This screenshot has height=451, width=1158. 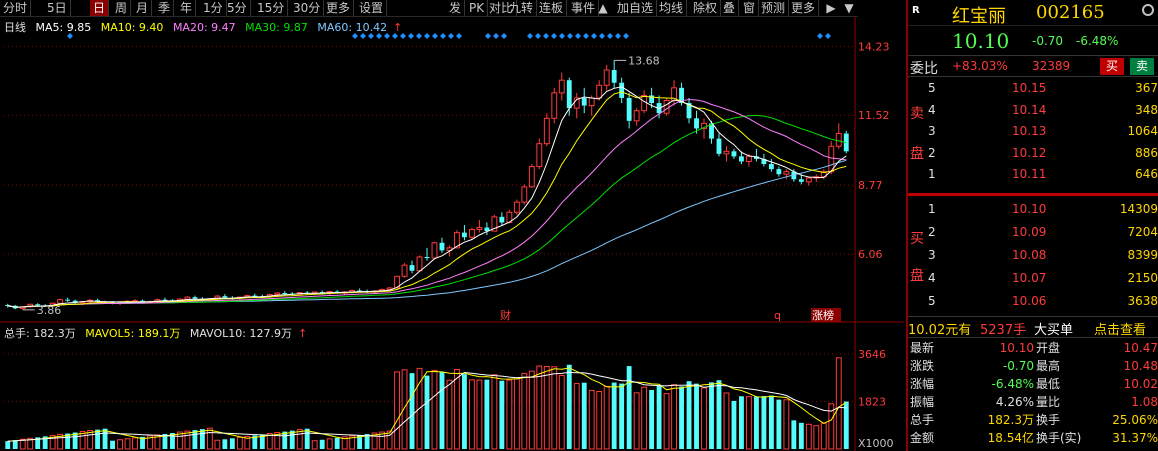 I want to click on ask-row: 3 10.13 1064, so click(x=1033, y=135).